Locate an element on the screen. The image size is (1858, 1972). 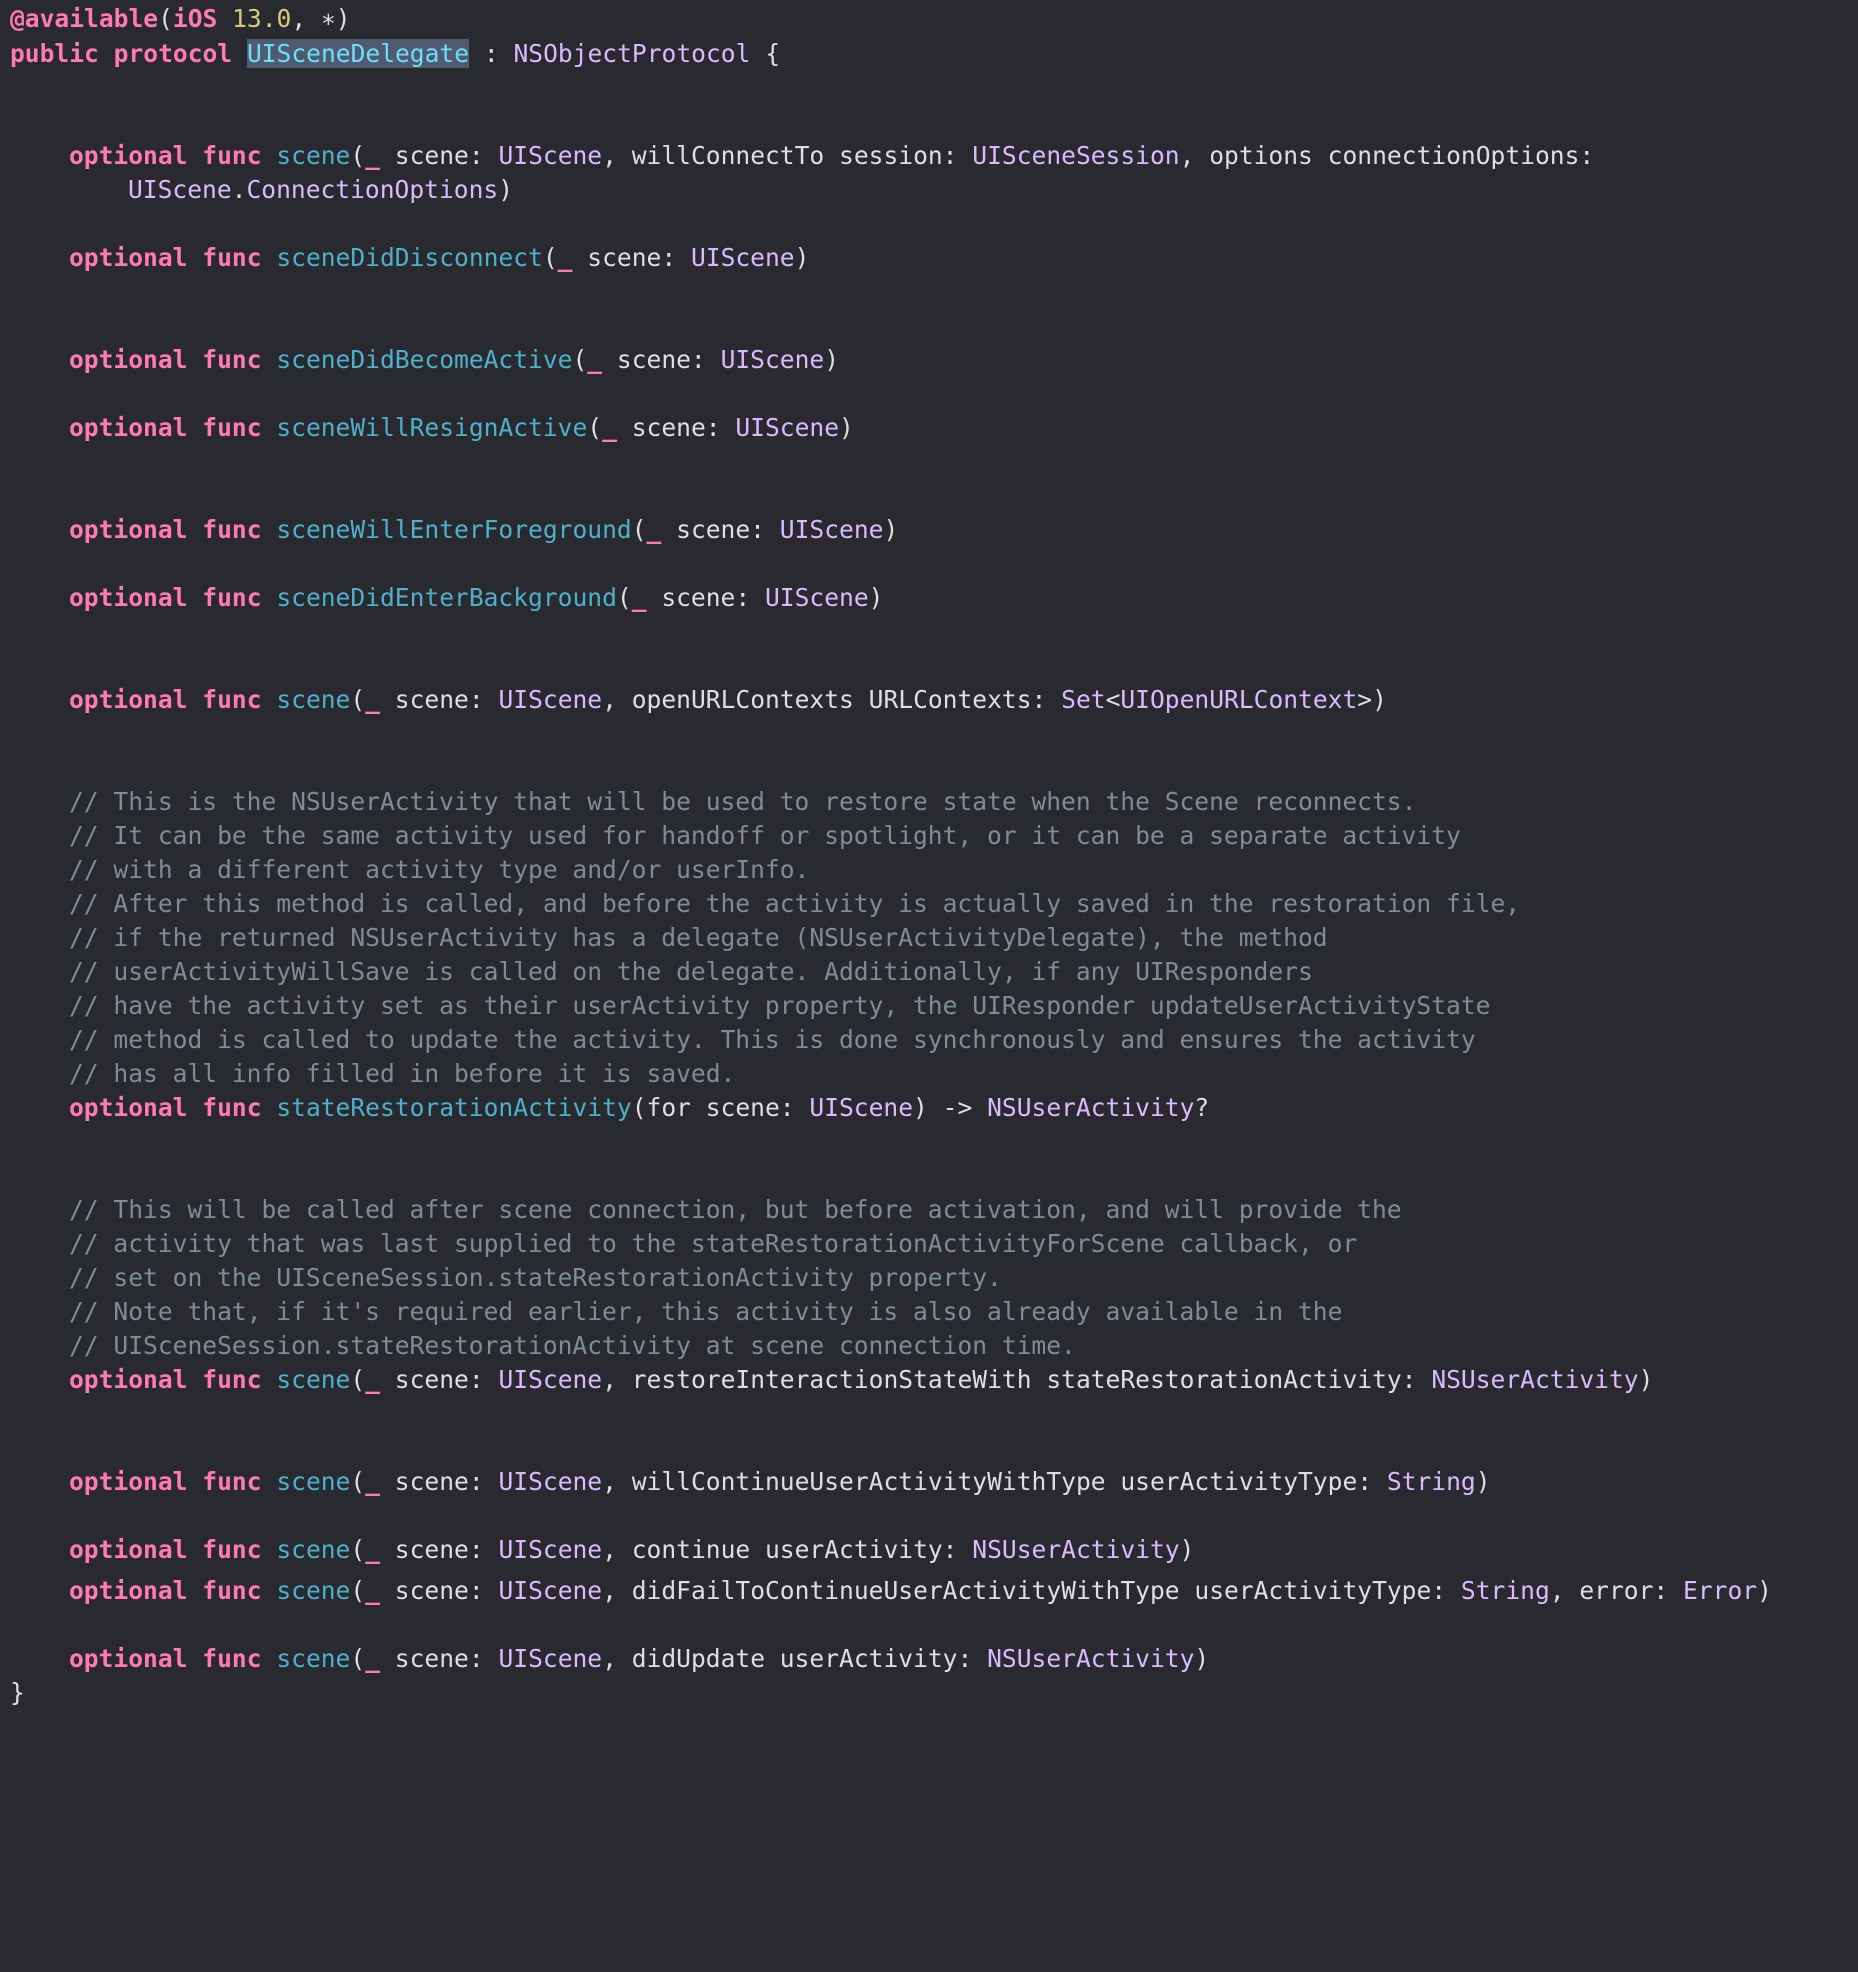
punct-token: . is located at coordinates (239, 189).